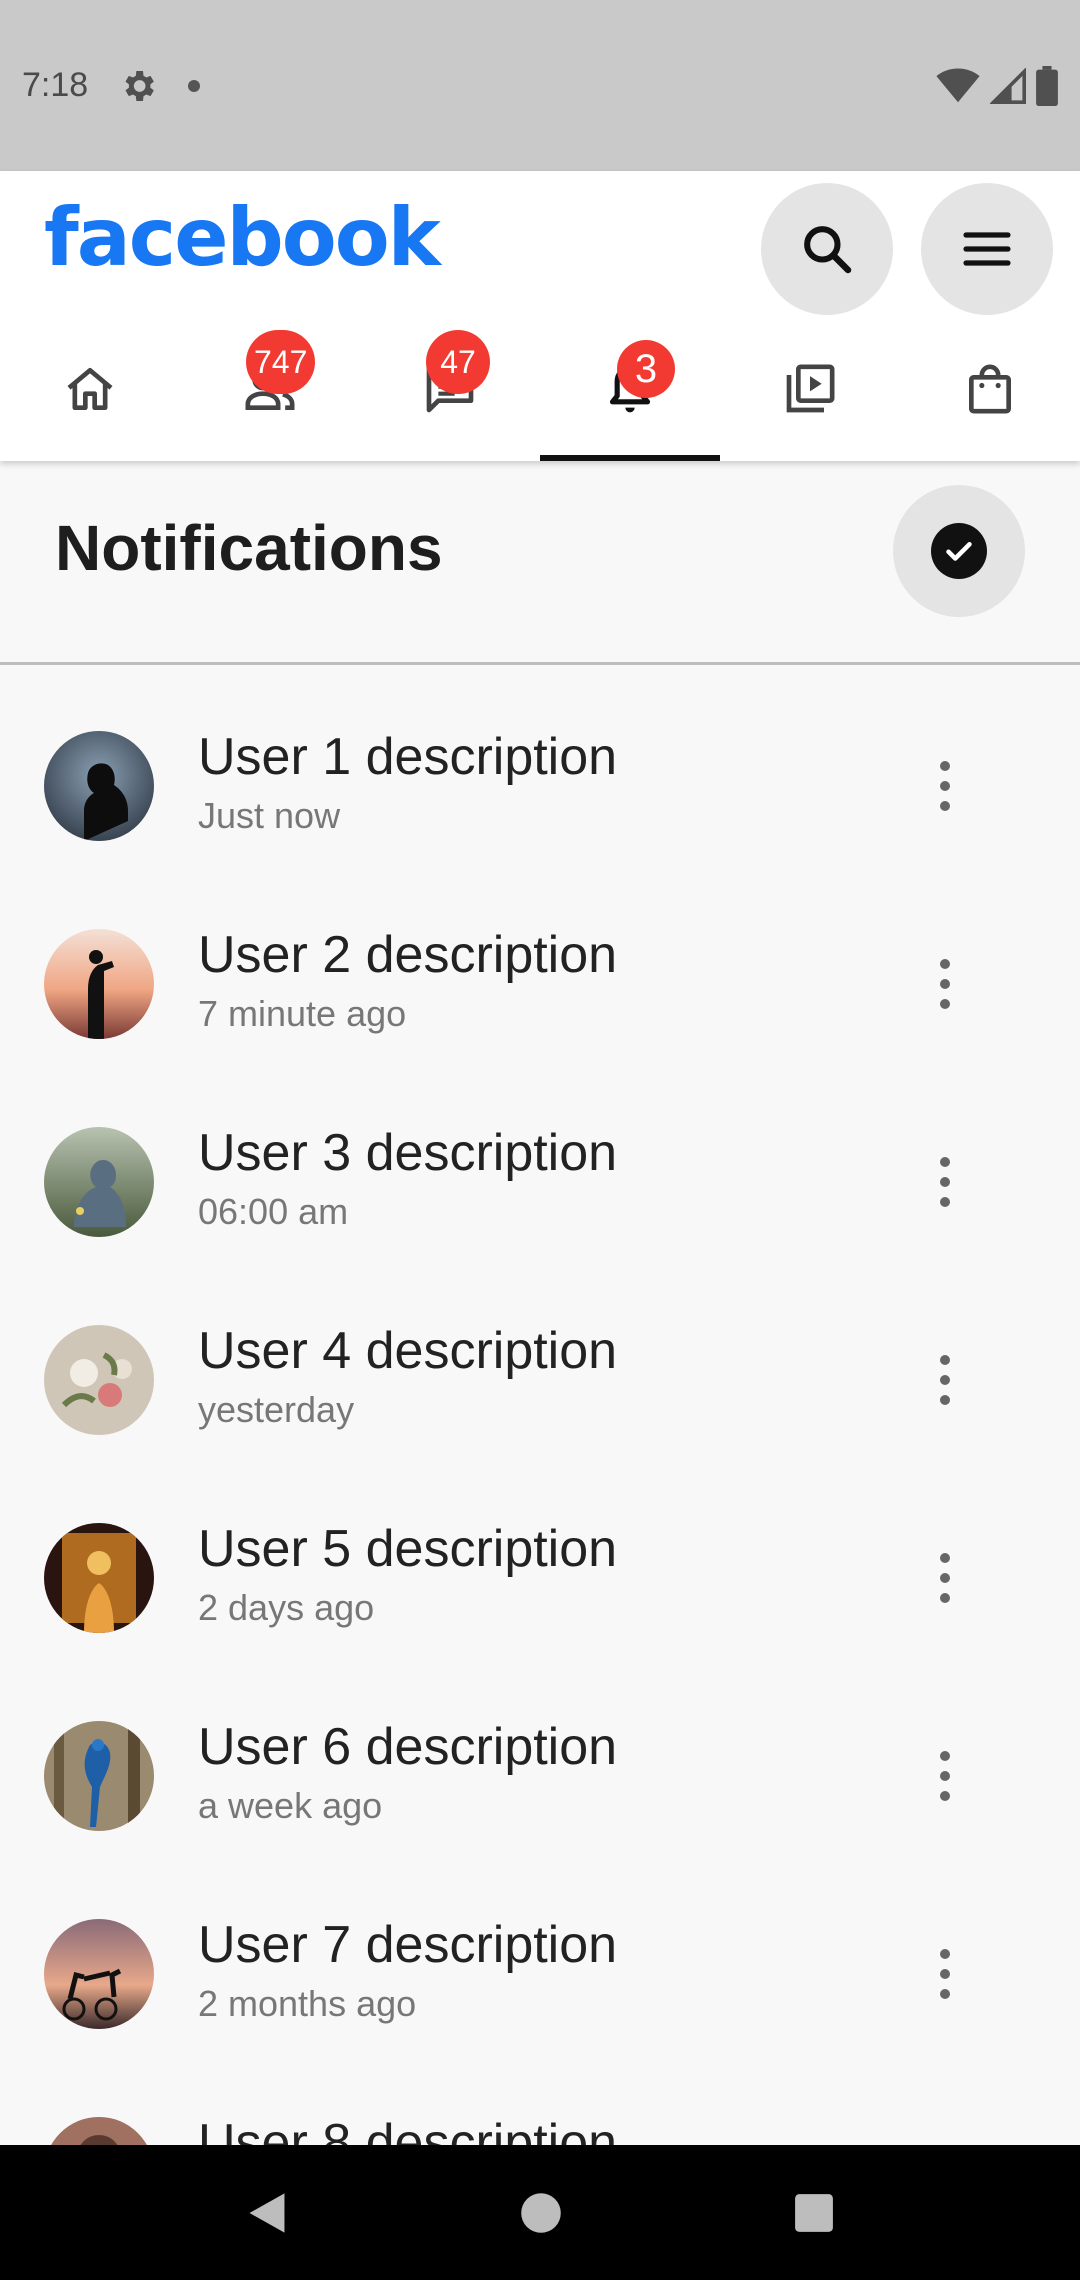 This screenshot has height=2280, width=1080. I want to click on tab-notifications: 3, so click(630, 388).